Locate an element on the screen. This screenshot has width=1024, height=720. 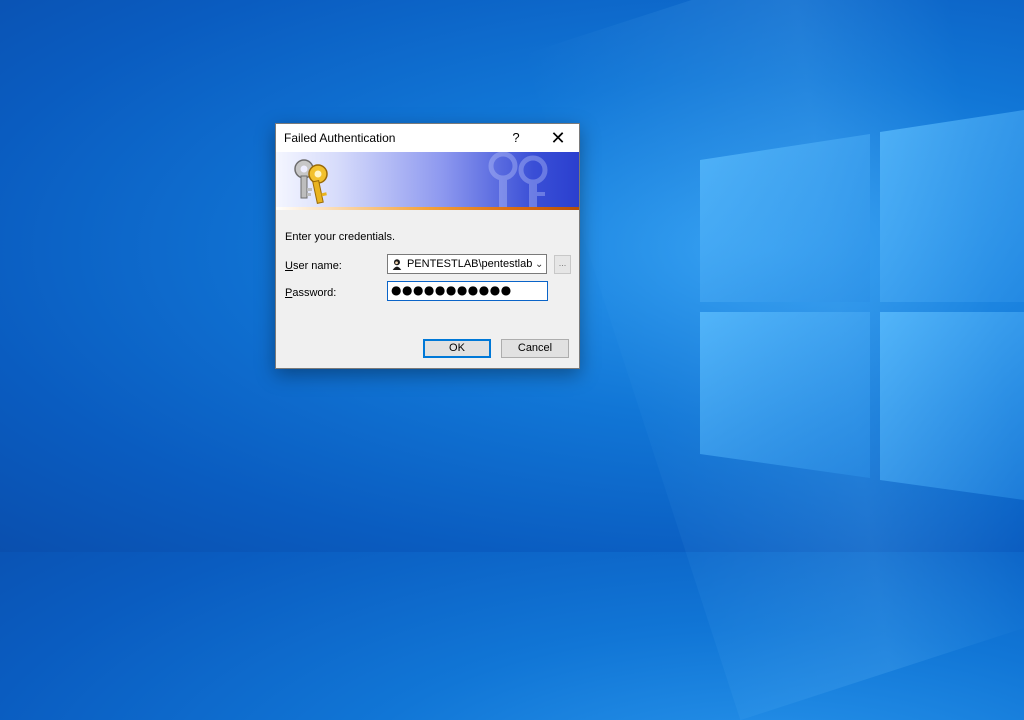
keys-watermark-icon is located at coordinates (518, 181).